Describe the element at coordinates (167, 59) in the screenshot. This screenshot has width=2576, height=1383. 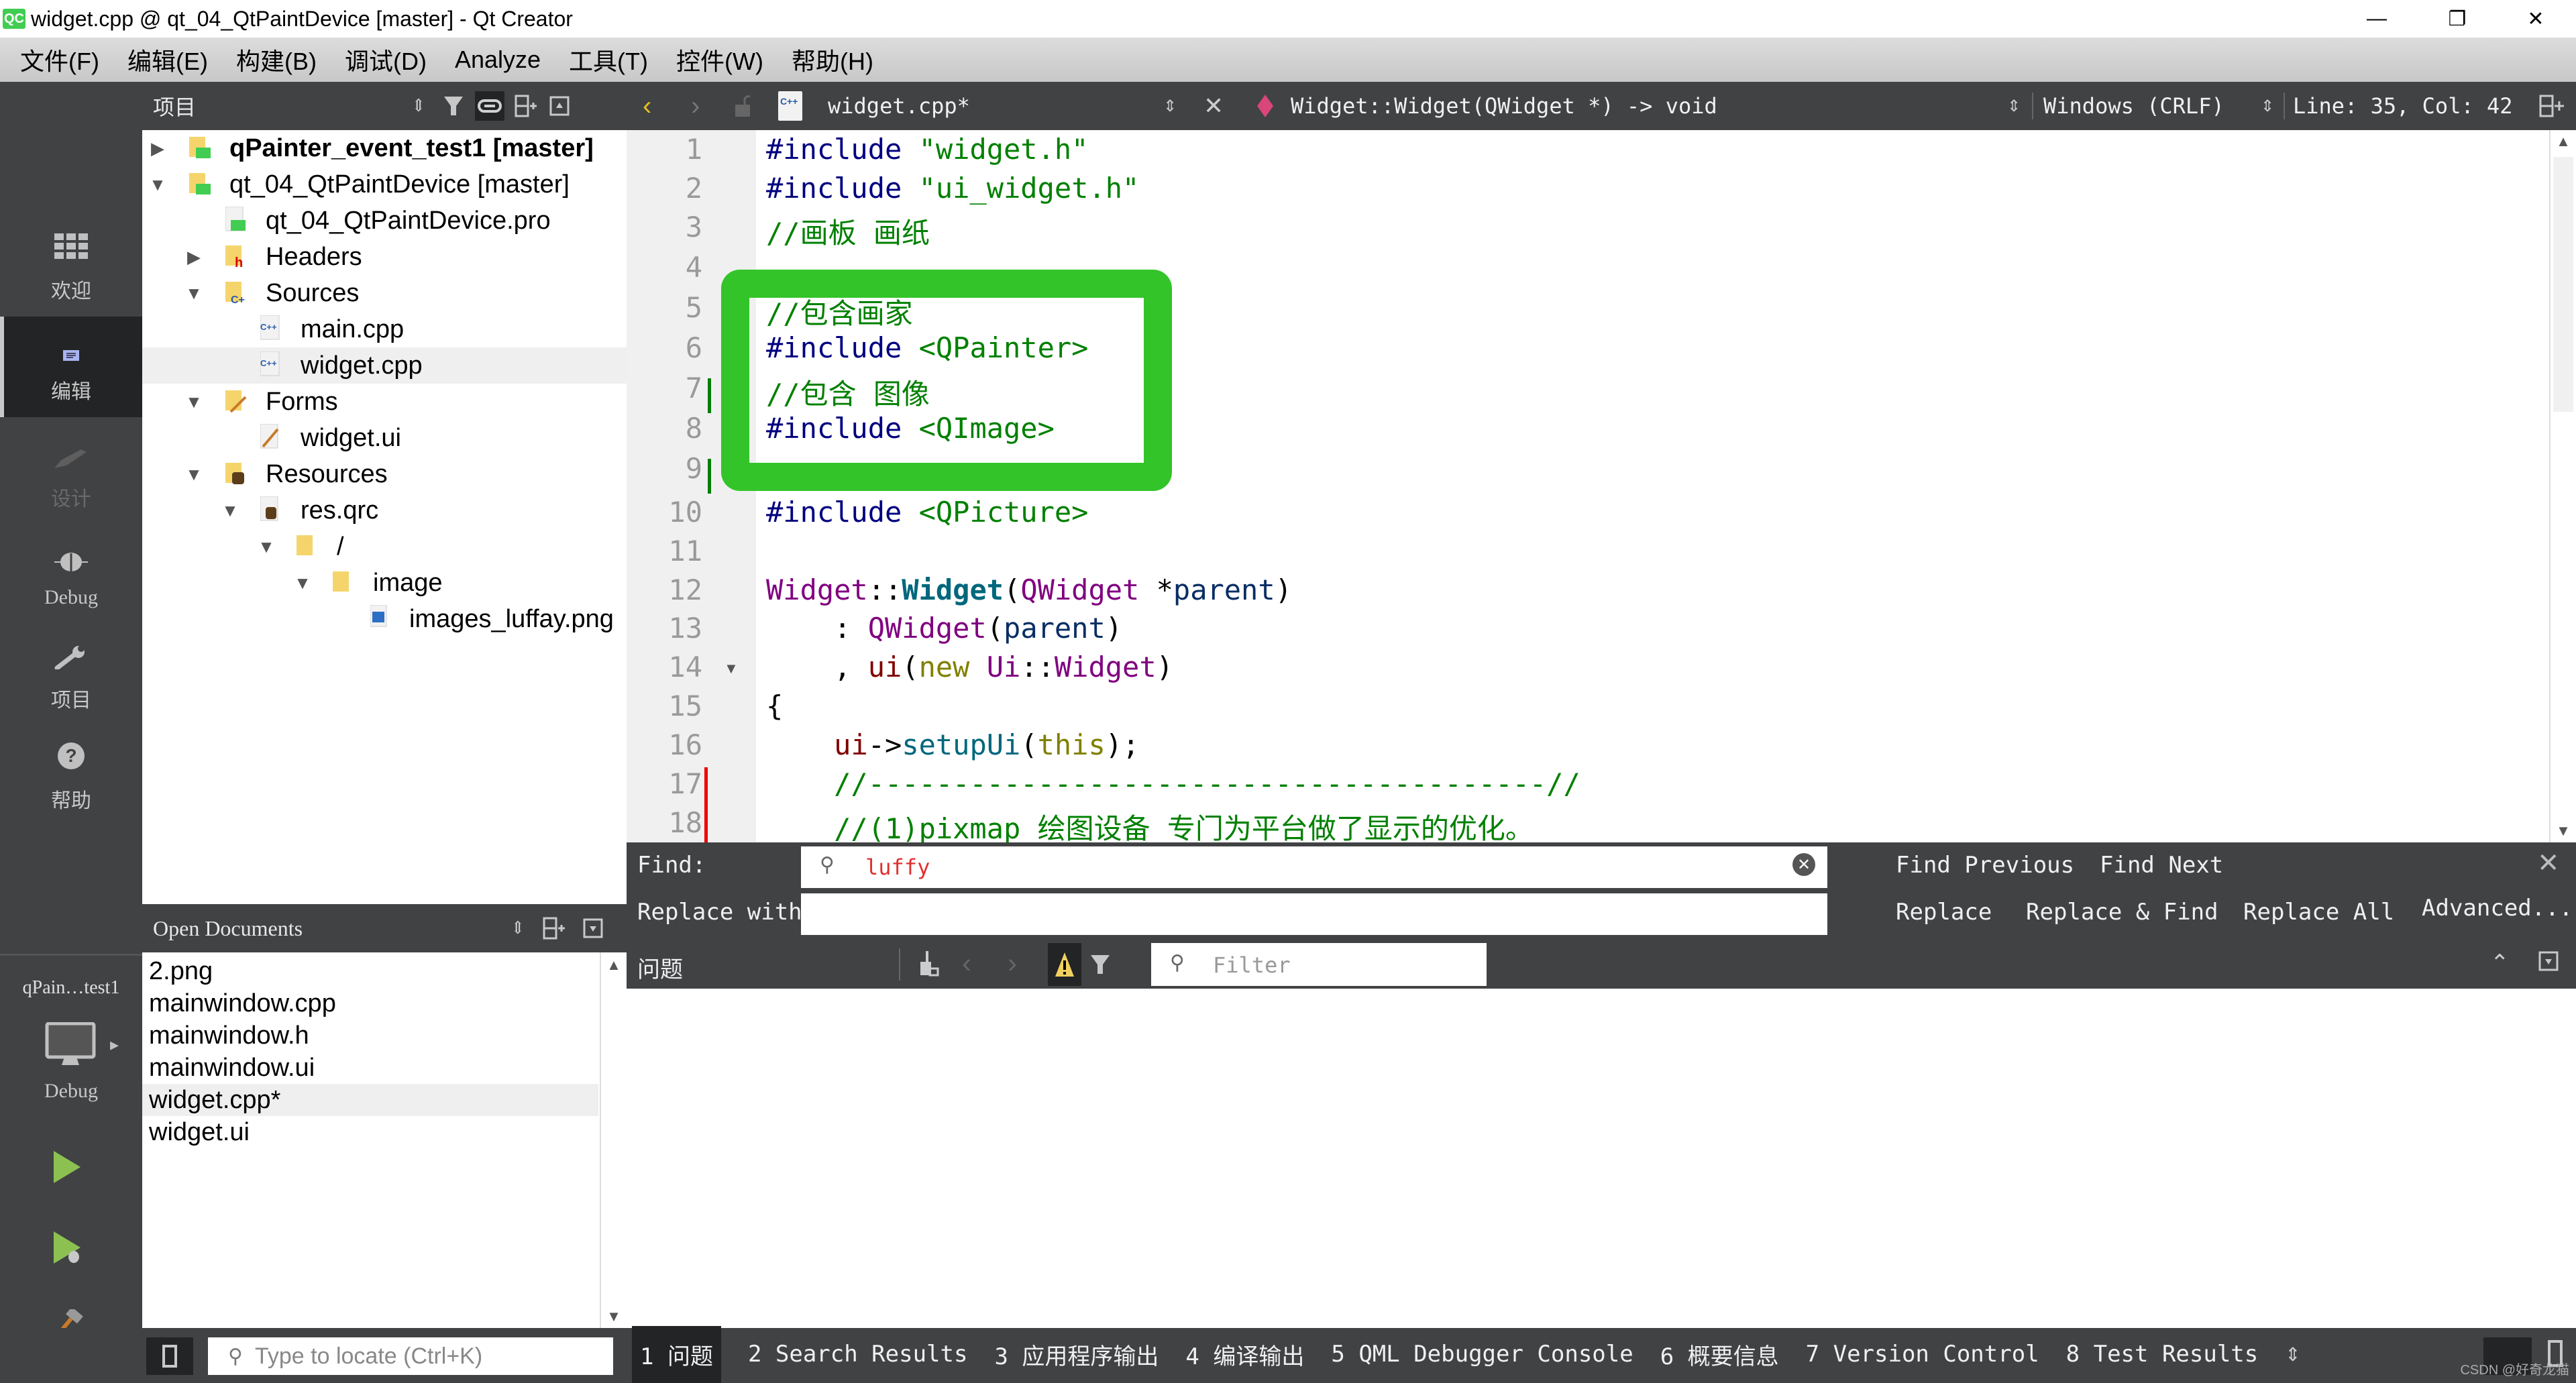
I see `menu-edit: 编辑(E)` at that location.